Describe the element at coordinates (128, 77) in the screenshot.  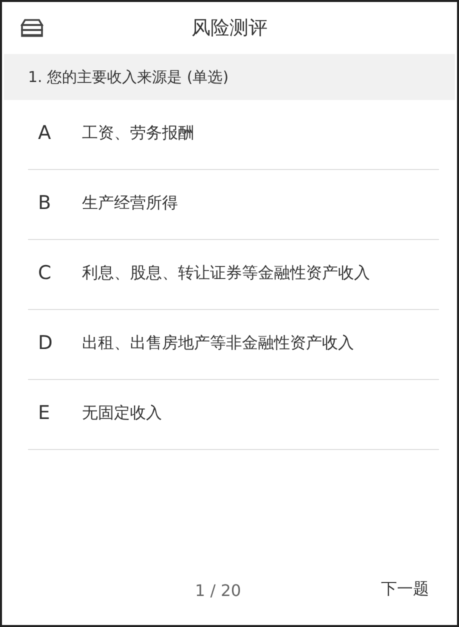
I see `question-text: 1. 您的主要收入来源是 (单选)` at that location.